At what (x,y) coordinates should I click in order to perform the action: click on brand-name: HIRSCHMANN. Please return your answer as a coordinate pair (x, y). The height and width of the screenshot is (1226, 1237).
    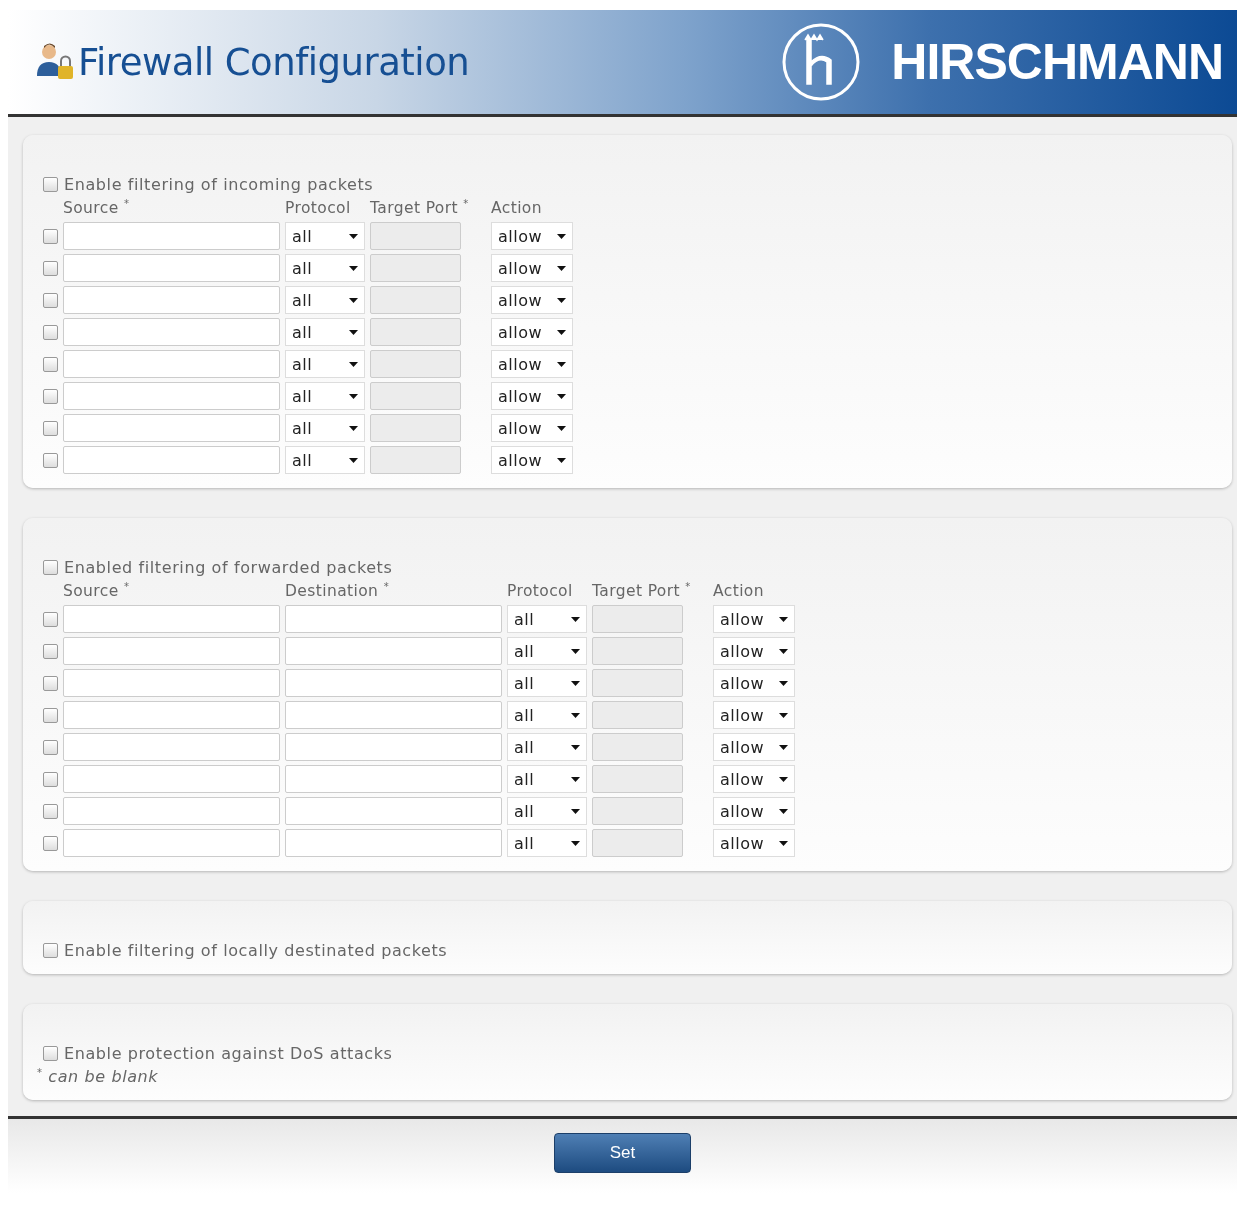
    Looking at the image, I should click on (1057, 62).